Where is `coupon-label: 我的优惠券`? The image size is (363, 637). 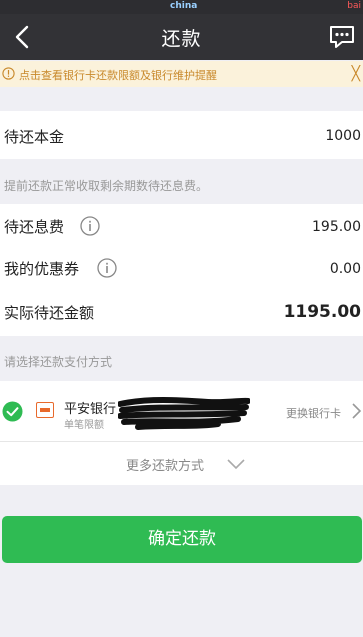
coupon-label: 我的优惠券 is located at coordinates (42, 269).